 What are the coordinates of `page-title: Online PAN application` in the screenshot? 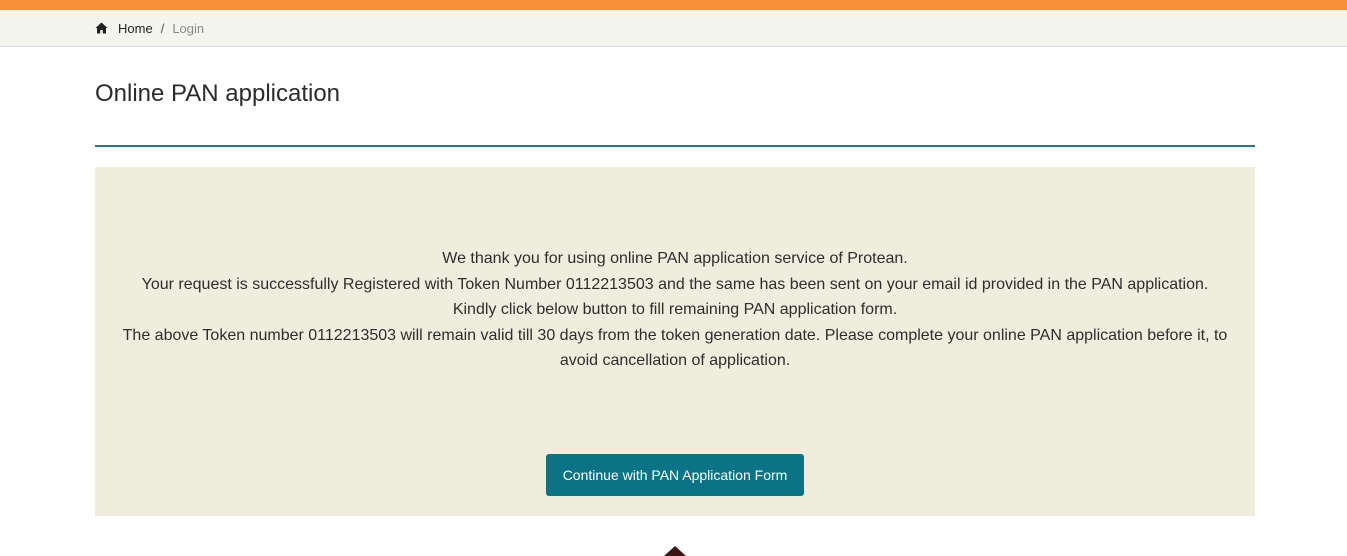 It's located at (218, 93).